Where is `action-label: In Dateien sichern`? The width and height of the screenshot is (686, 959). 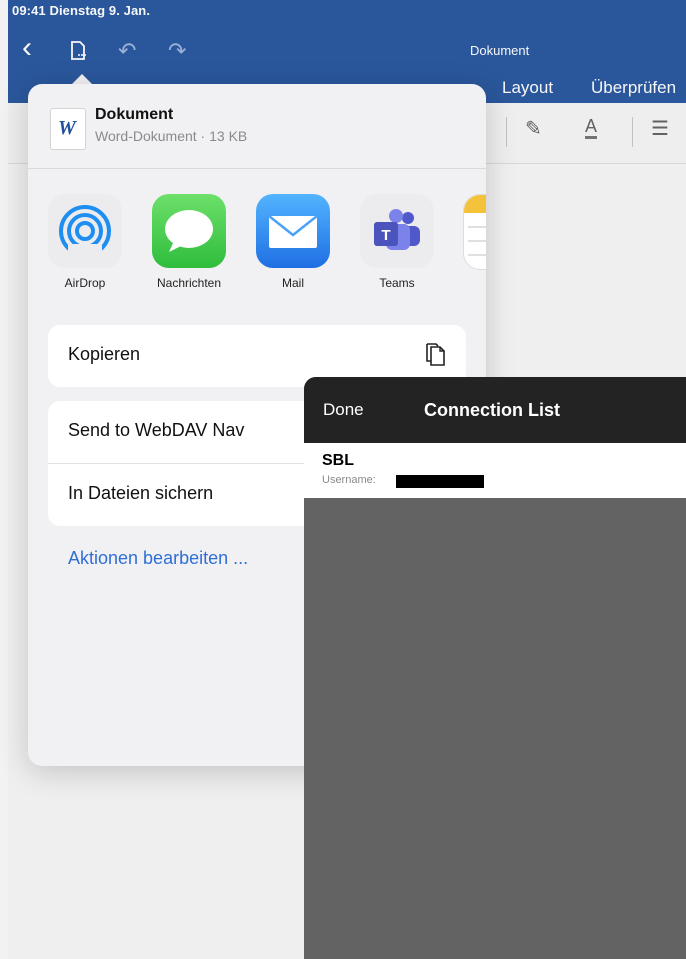 action-label: In Dateien sichern is located at coordinates (141, 493).